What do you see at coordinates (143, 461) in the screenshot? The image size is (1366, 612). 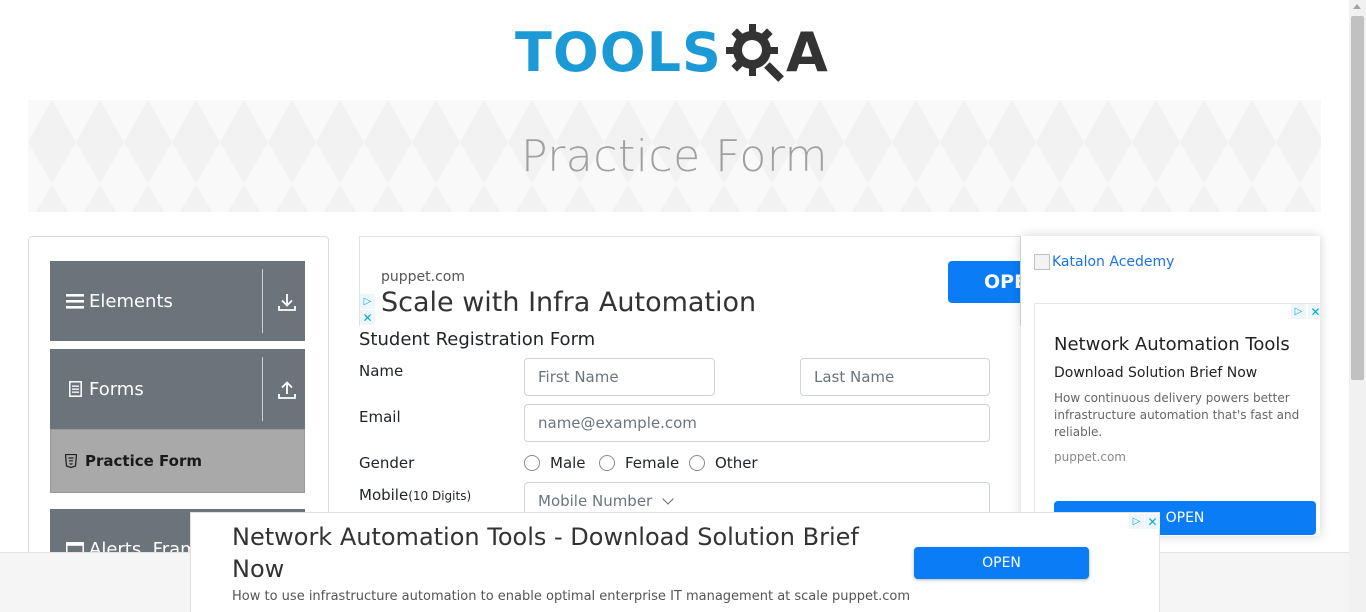 I see `sidebar-item-label: Practice Form` at bounding box center [143, 461].